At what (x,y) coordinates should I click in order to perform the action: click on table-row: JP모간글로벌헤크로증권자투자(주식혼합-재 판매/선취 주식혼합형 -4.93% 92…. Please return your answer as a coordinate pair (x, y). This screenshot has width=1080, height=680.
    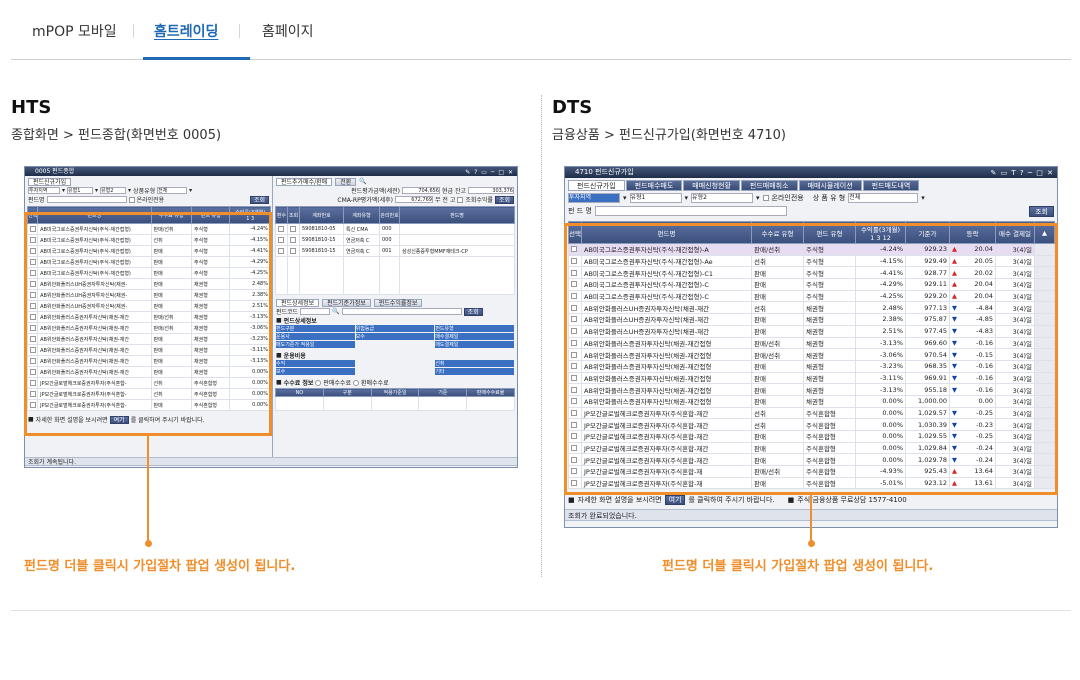
    Looking at the image, I should click on (811, 471).